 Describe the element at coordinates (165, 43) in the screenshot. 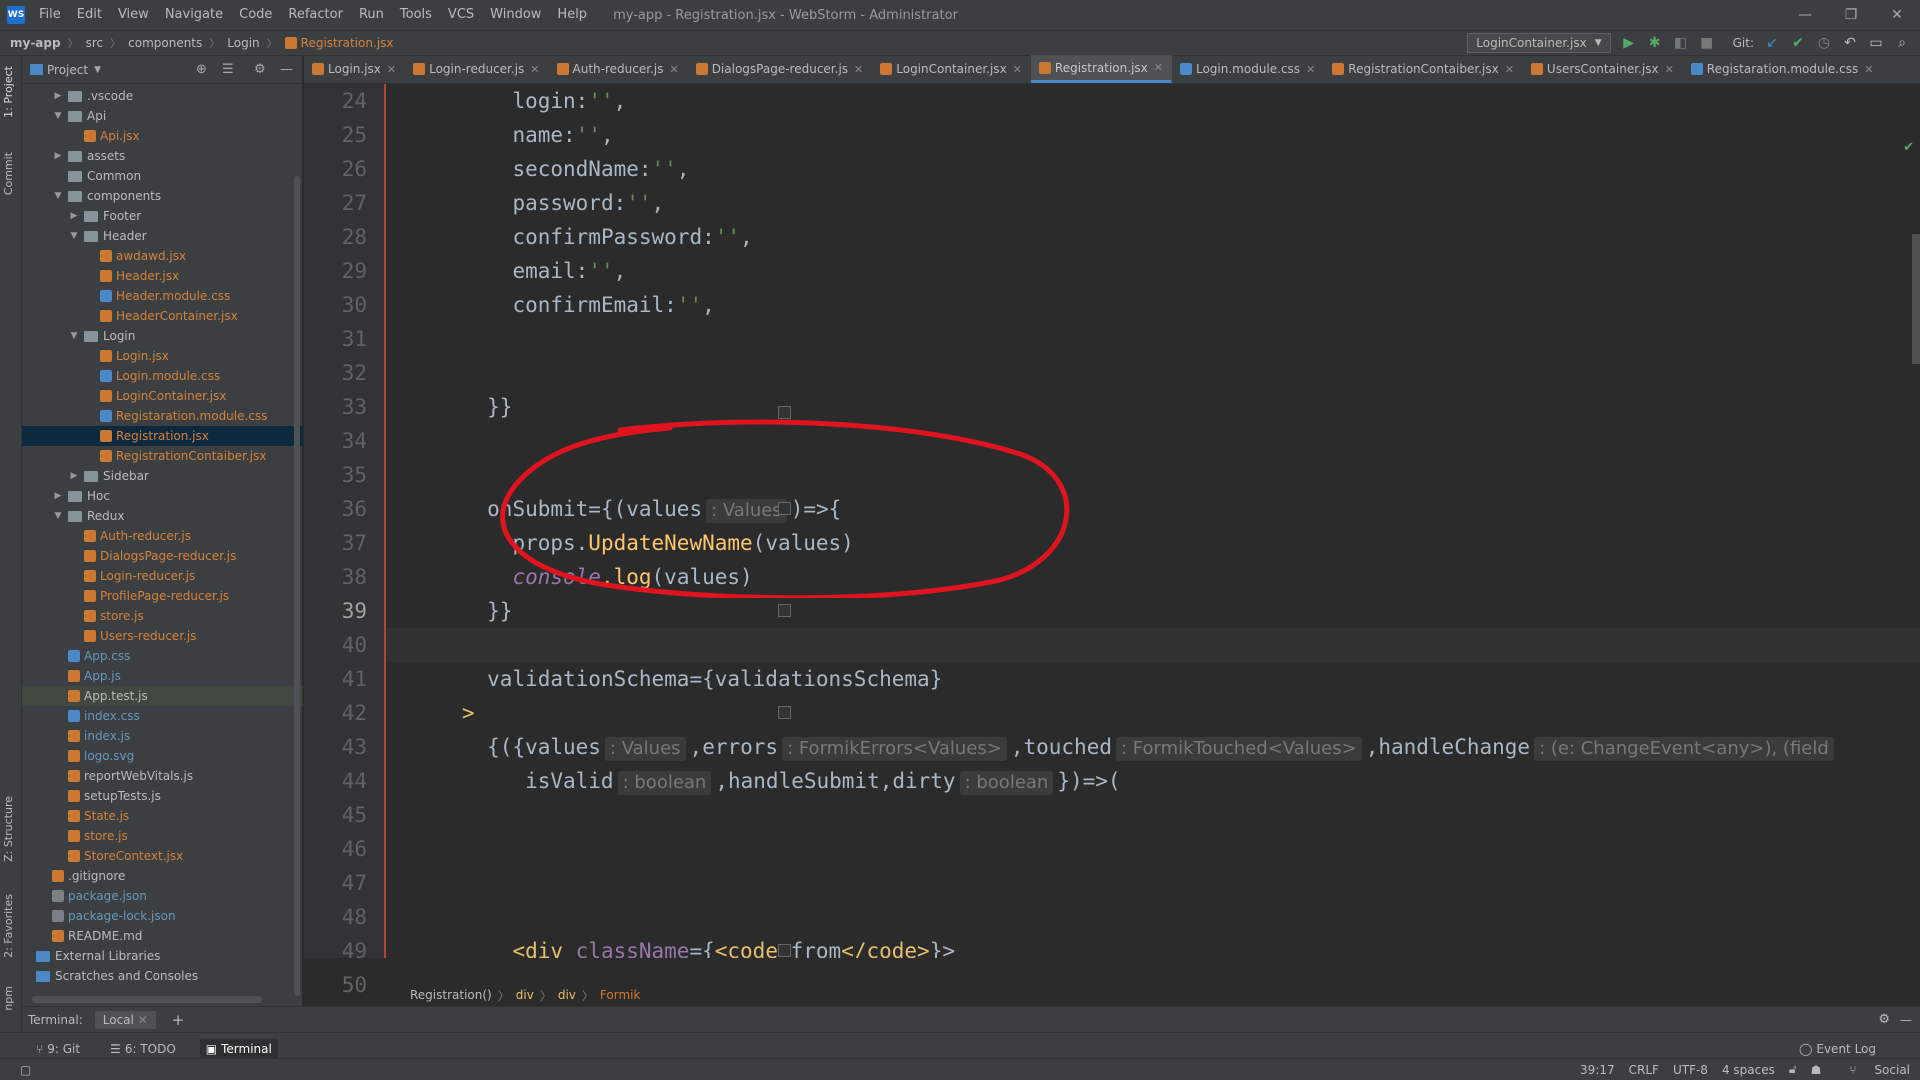

I see `breadcrumb-components: components` at that location.